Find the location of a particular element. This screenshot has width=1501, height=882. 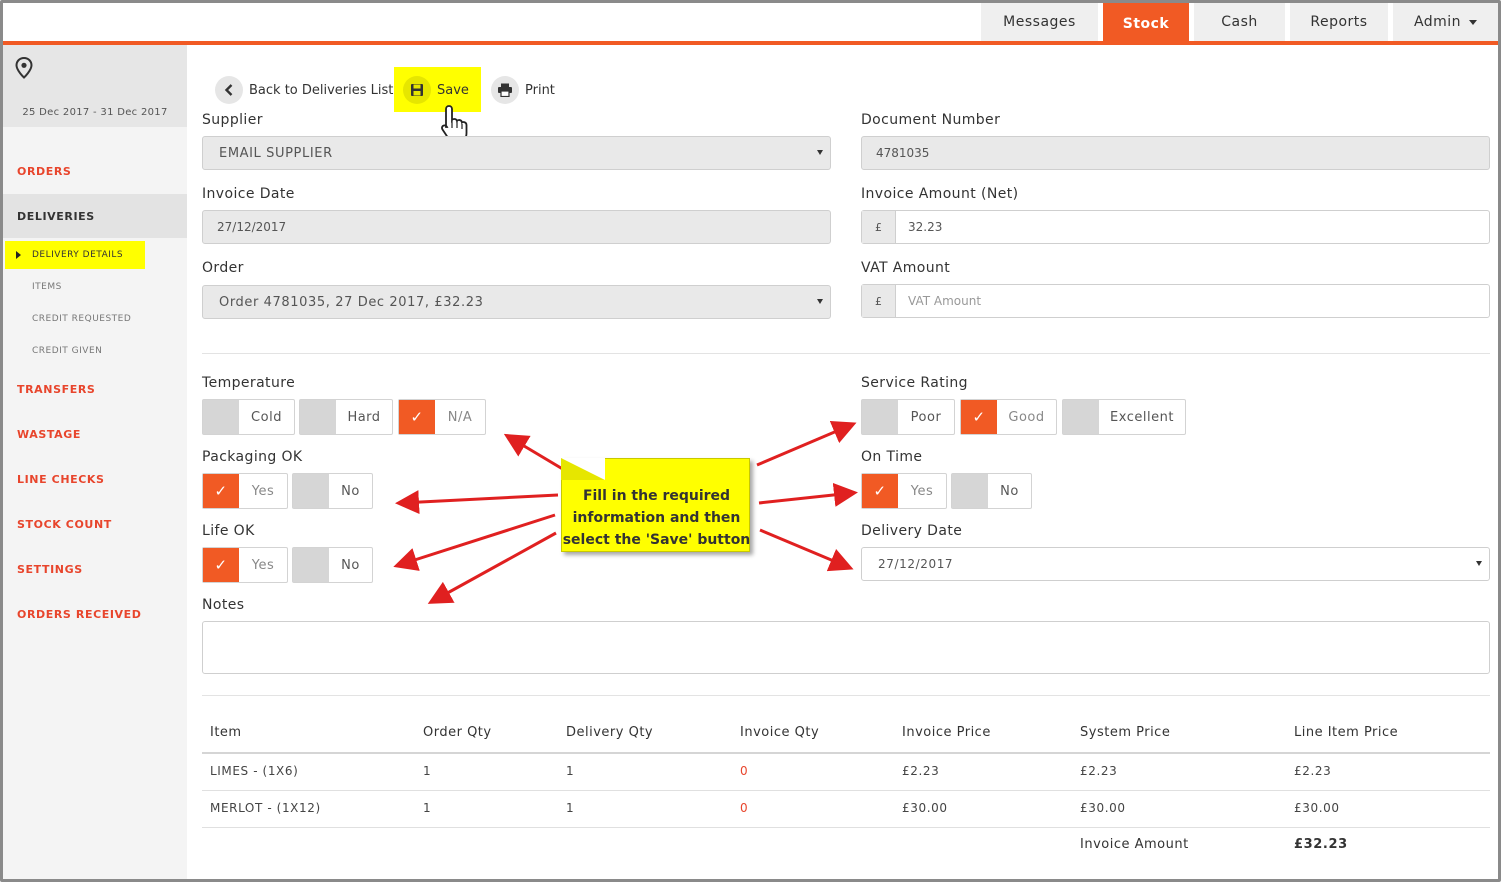

packaging-yes-toggle: ✓ Yes is located at coordinates (245, 491).